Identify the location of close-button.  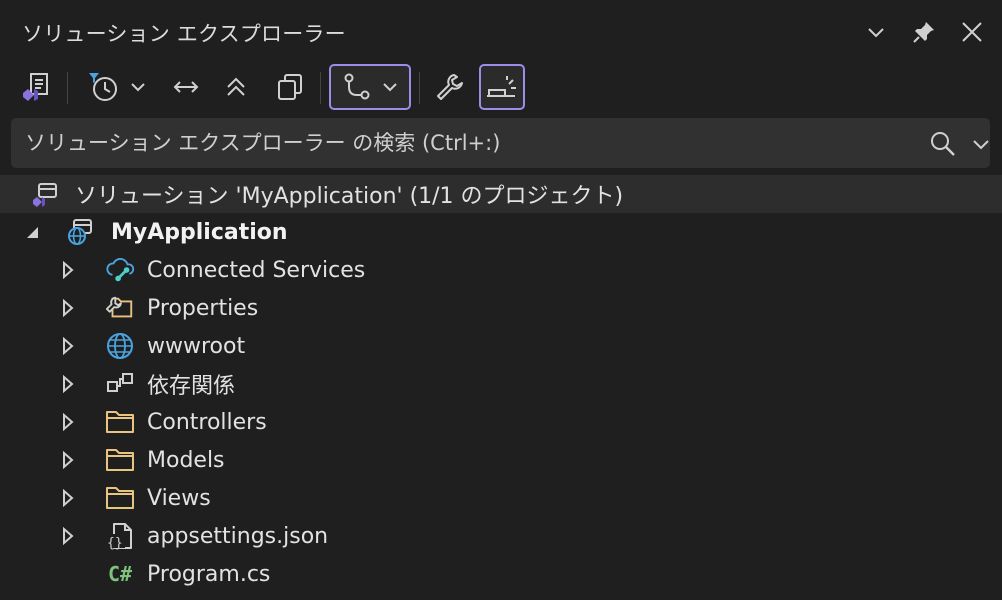
(972, 32).